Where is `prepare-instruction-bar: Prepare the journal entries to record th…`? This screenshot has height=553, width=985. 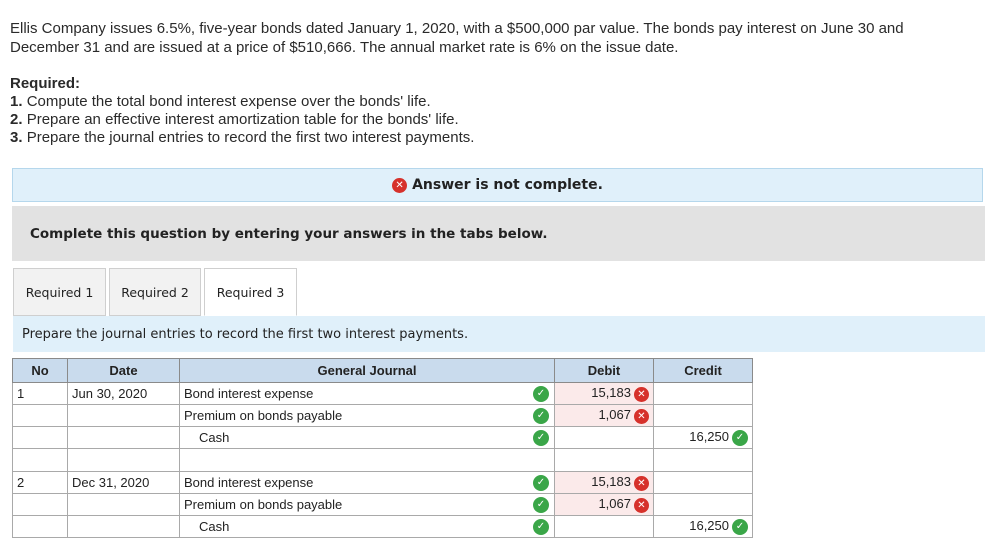
prepare-instruction-bar: Prepare the journal entries to record th… is located at coordinates (499, 334).